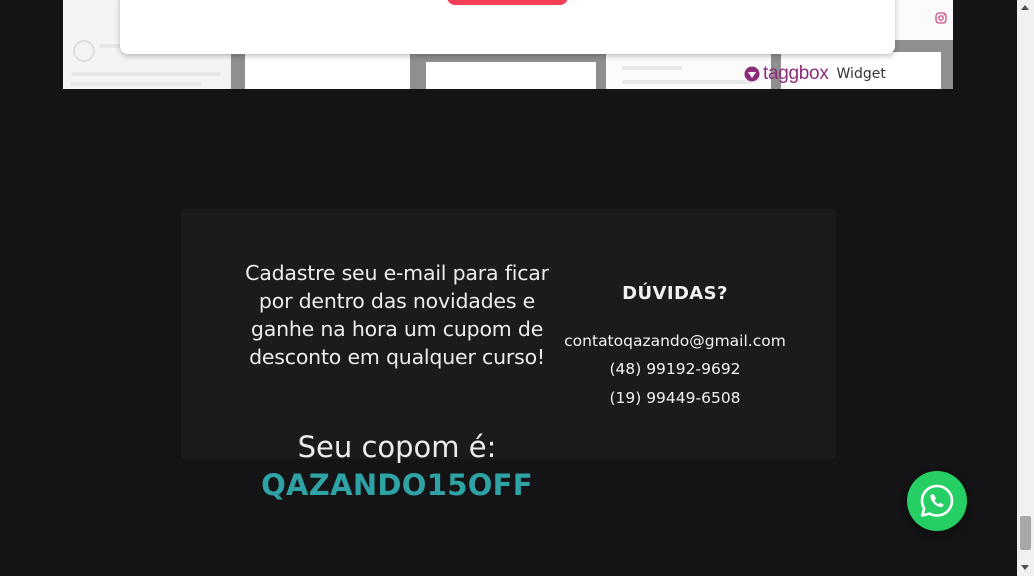  Describe the element at coordinates (675, 398) in the screenshot. I see `contact-phone-2: (19) 99449-6508` at that location.